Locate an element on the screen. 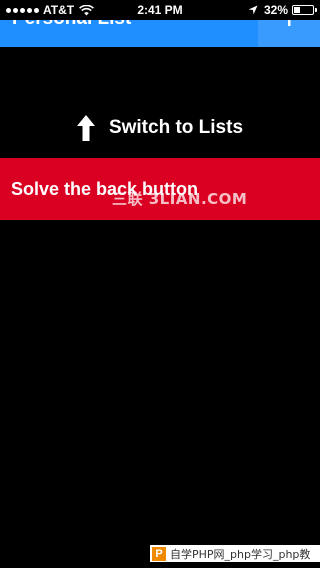 This screenshot has width=320, height=568. up-arrow-icon is located at coordinates (85, 128).